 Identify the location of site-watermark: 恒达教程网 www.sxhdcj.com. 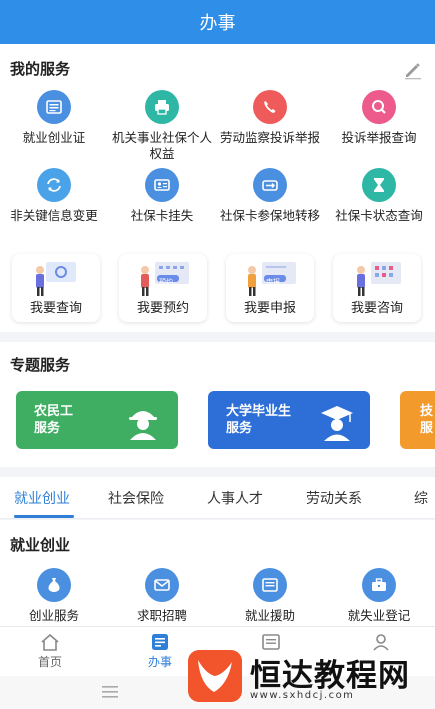
(311, 677).